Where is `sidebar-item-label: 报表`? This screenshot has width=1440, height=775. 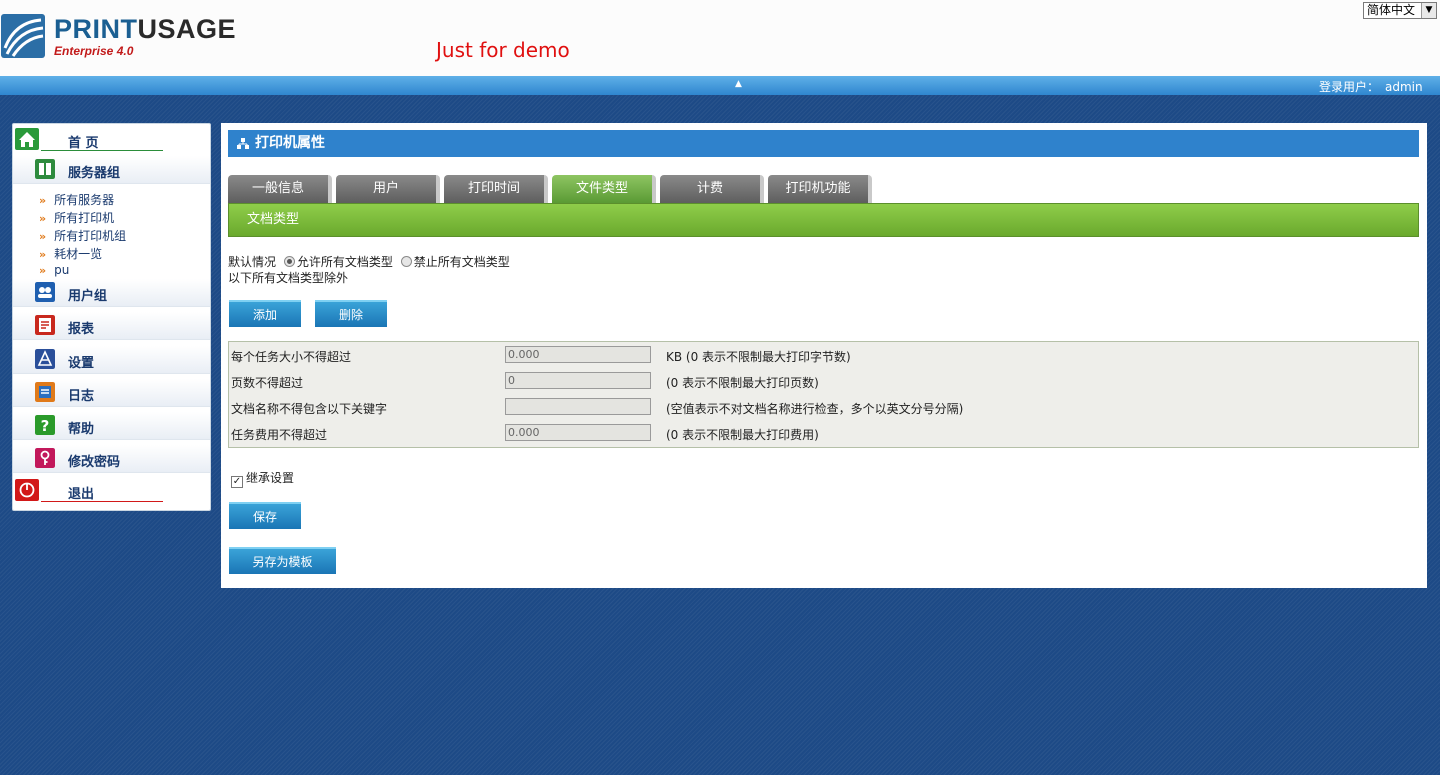 sidebar-item-label: 报表 is located at coordinates (81, 329).